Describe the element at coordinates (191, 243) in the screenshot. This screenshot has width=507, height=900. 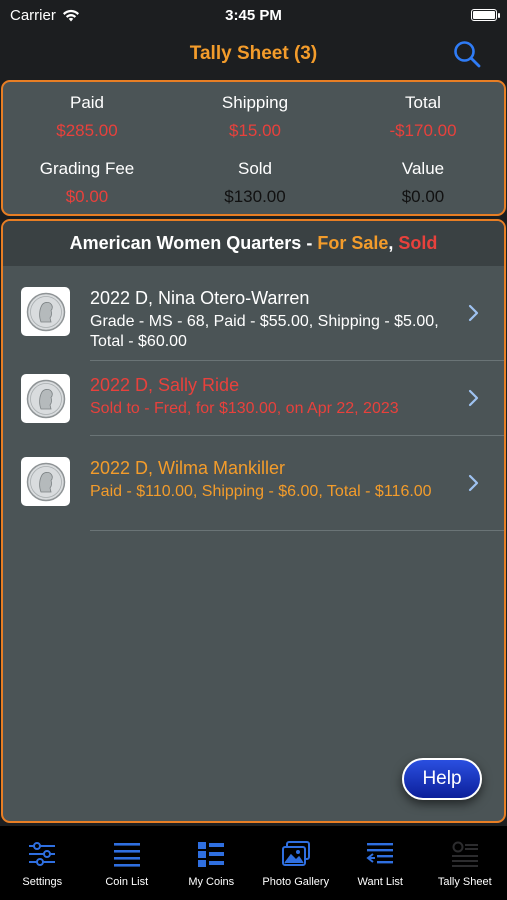
I see `section-title: American Women Quarters -` at that location.